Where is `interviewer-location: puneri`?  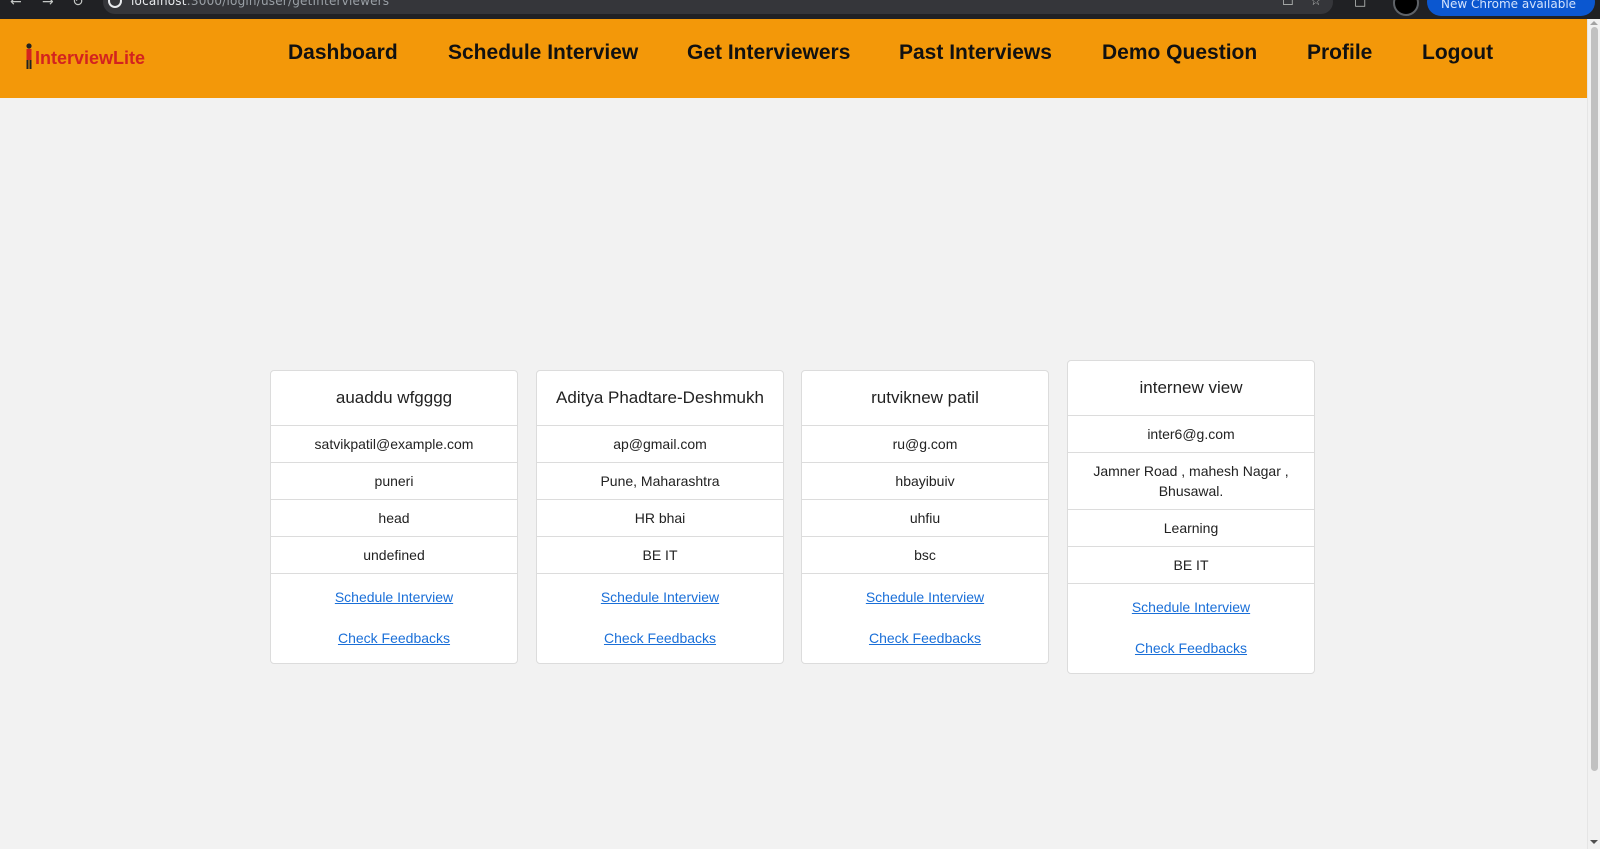 interviewer-location: puneri is located at coordinates (394, 481).